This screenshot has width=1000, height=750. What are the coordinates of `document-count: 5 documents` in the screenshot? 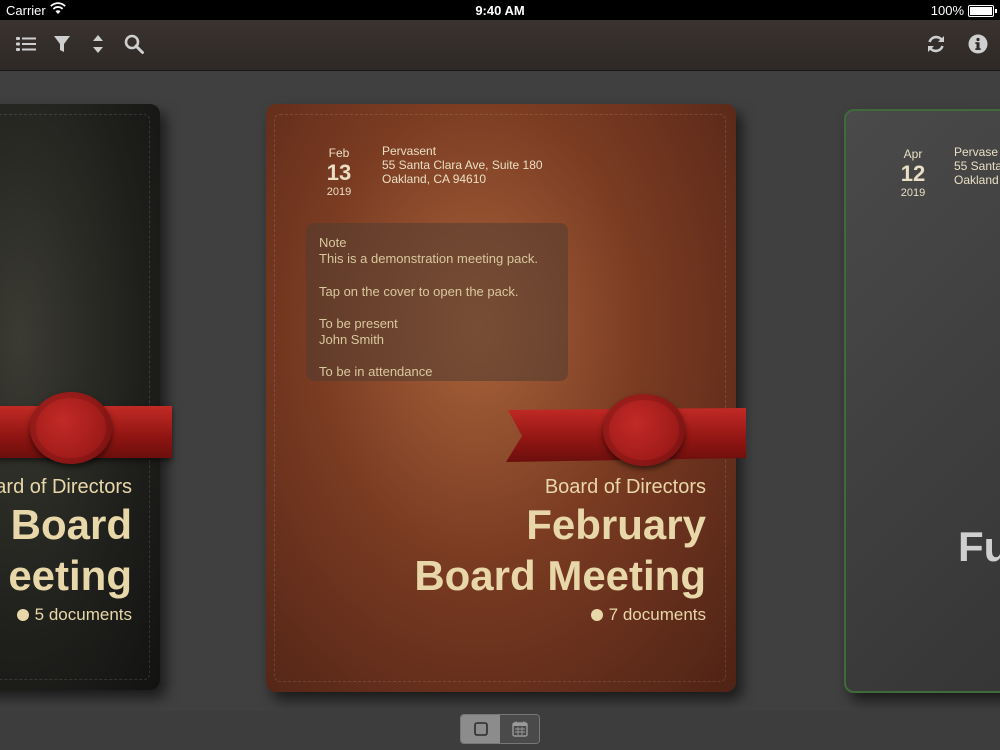 It's located at (66, 615).